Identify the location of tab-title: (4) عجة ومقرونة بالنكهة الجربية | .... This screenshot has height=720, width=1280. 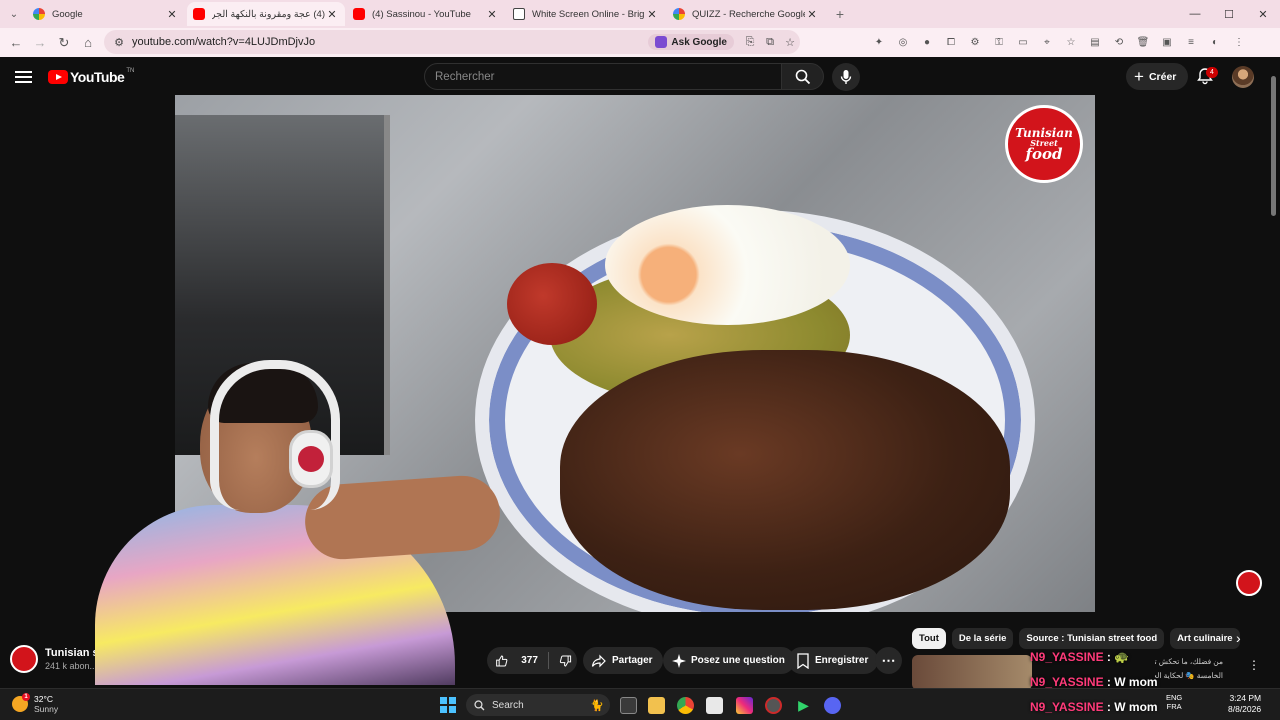
(268, 14).